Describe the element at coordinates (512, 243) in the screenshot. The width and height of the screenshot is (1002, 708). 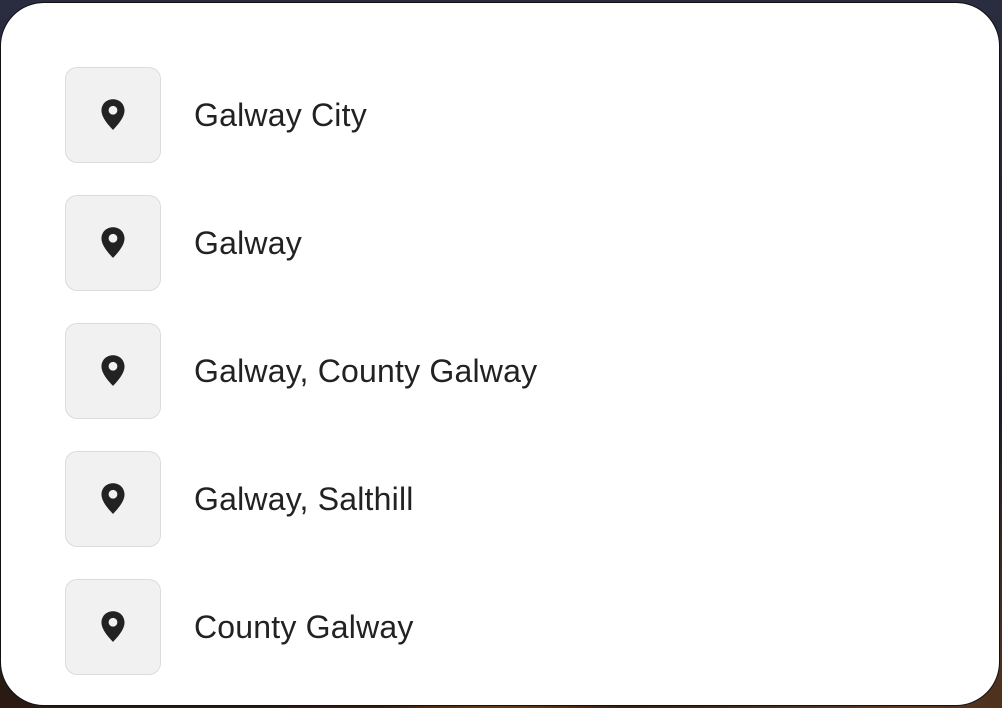
I see `suggestion-item-galway: Galway` at that location.